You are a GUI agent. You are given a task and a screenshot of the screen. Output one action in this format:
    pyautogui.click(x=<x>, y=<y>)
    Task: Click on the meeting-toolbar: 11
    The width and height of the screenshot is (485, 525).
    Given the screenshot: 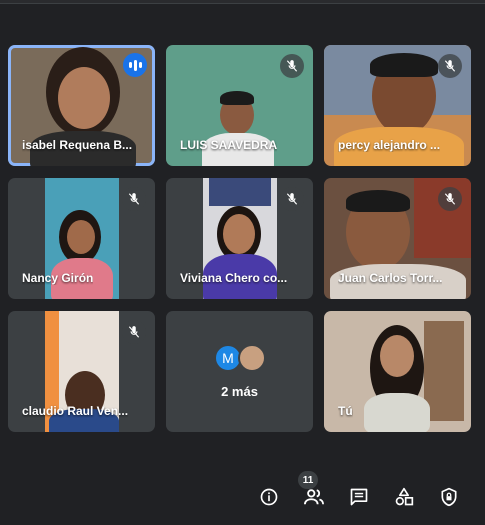 What is the action you would take?
    pyautogui.click(x=358, y=490)
    